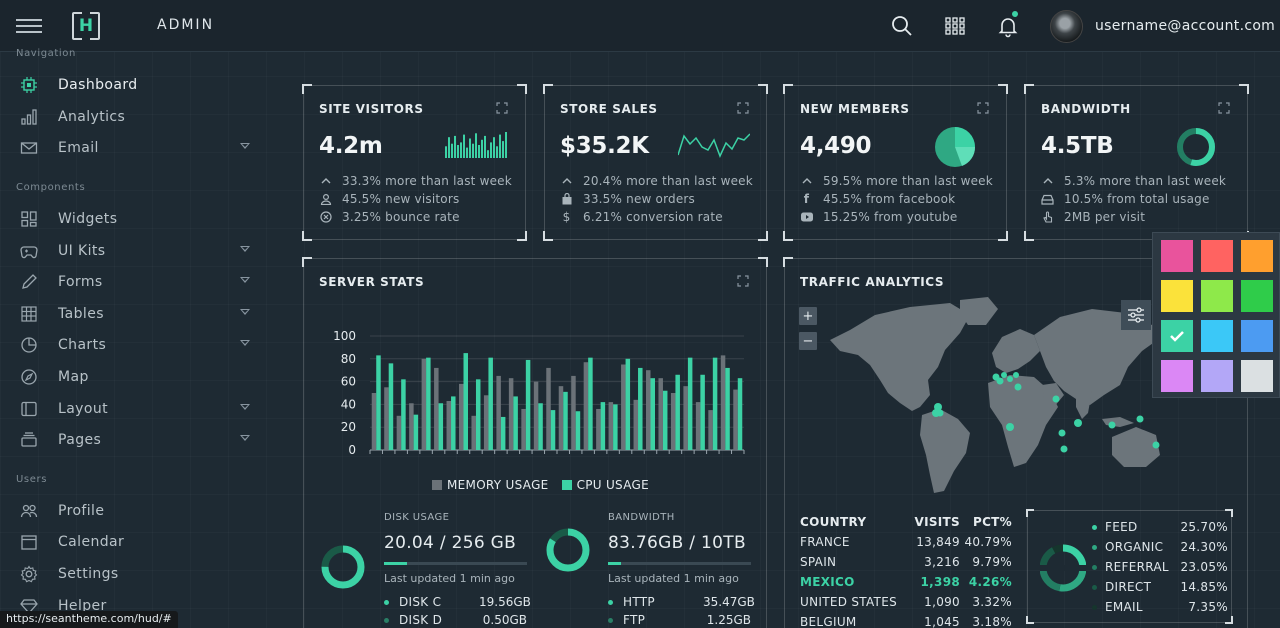  I want to click on sidebar-item-forms: Forms, so click(138, 282).